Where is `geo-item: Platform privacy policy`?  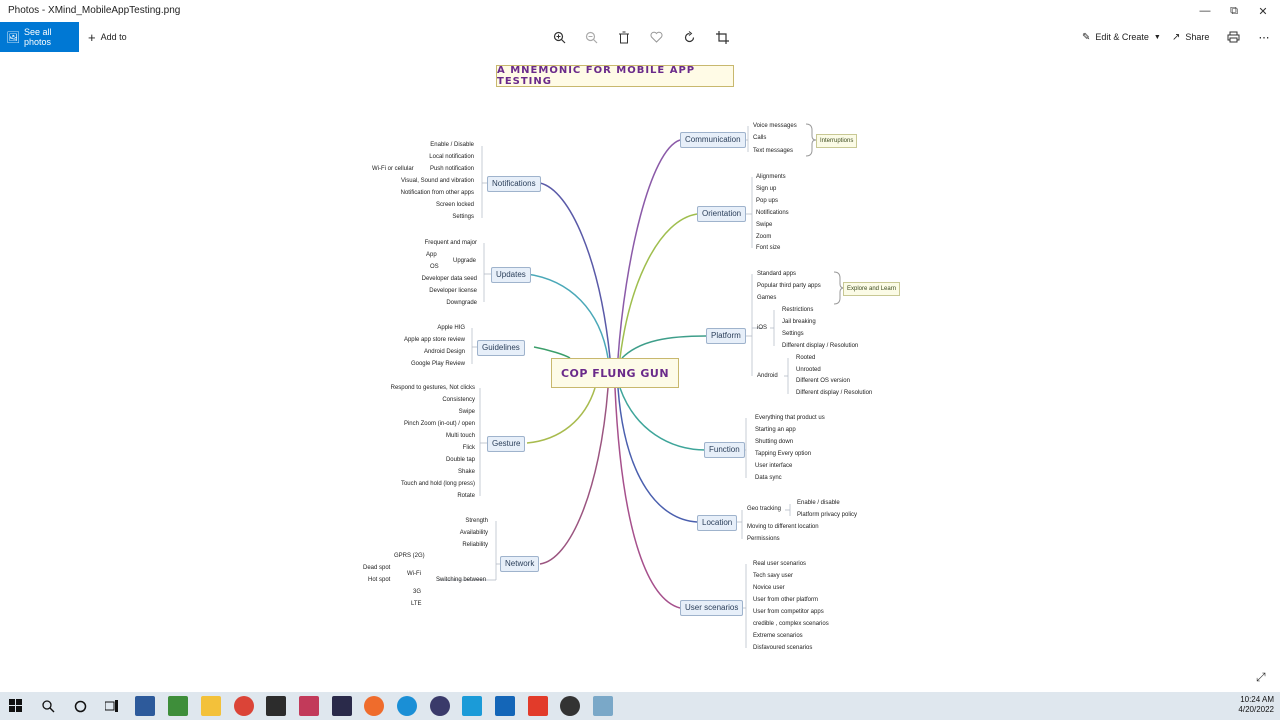 geo-item: Platform privacy policy is located at coordinates (827, 515).